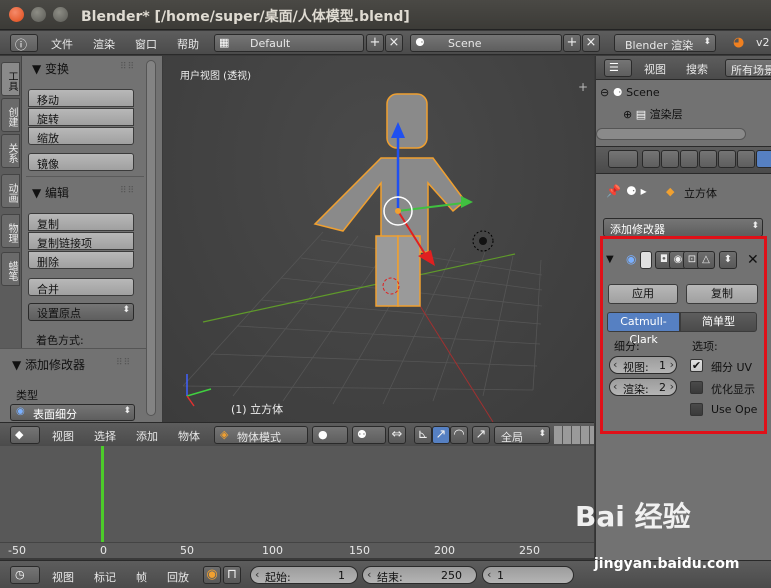  Describe the element at coordinates (81, 98) in the screenshot. I see `translate-button: 移动` at that location.